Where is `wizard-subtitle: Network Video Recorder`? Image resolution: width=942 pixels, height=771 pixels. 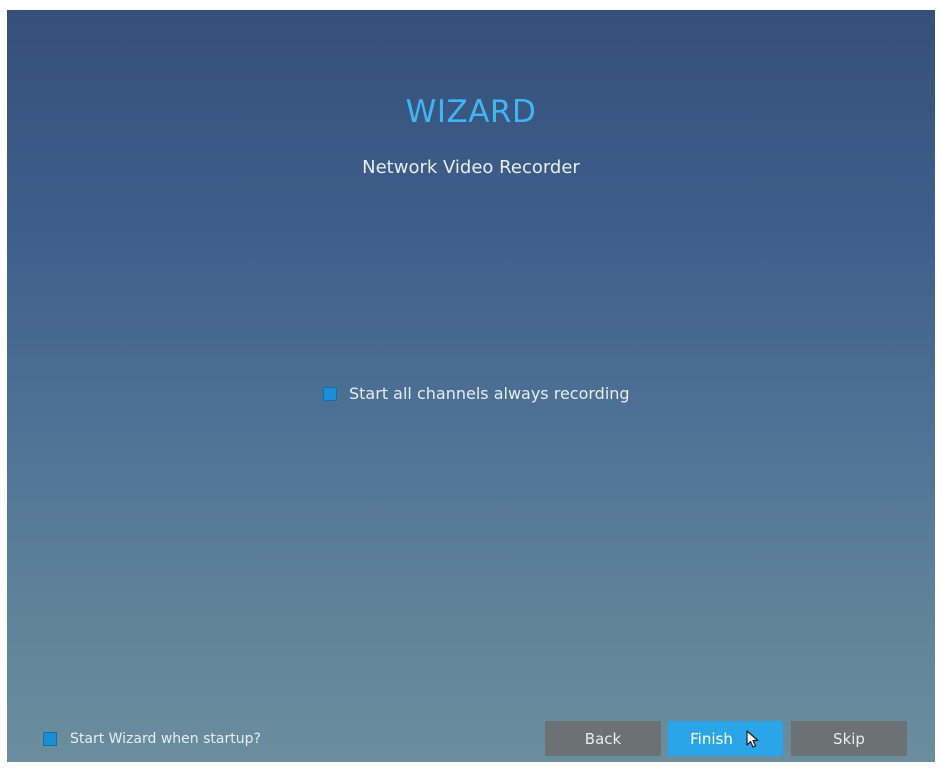
wizard-subtitle: Network Video Recorder is located at coordinates (471, 167).